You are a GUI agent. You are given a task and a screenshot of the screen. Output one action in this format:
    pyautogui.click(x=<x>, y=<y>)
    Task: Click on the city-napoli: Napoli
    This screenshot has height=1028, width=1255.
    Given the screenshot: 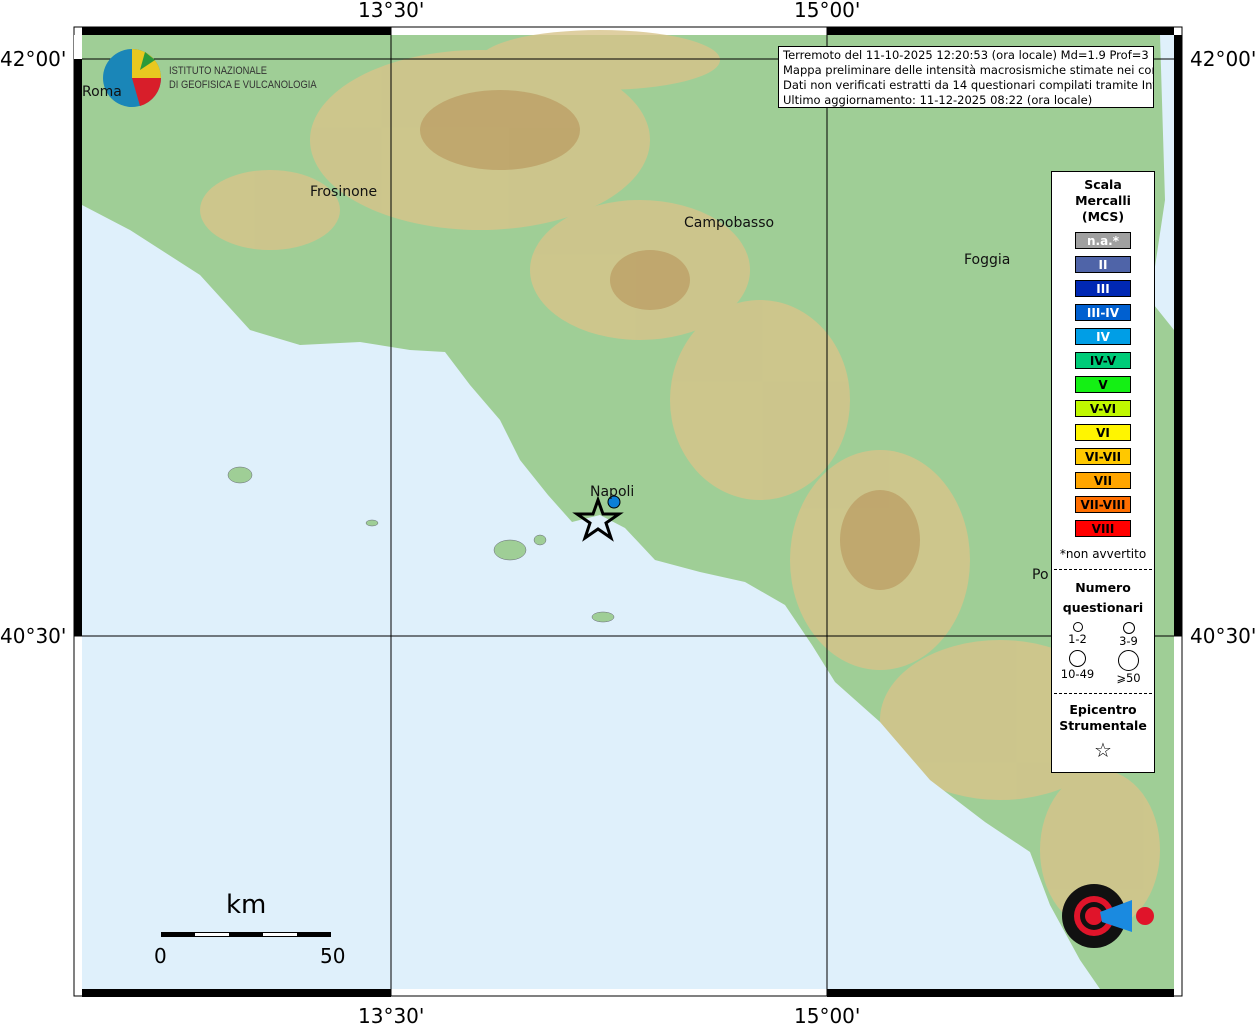 What is the action you would take?
    pyautogui.click(x=612, y=492)
    